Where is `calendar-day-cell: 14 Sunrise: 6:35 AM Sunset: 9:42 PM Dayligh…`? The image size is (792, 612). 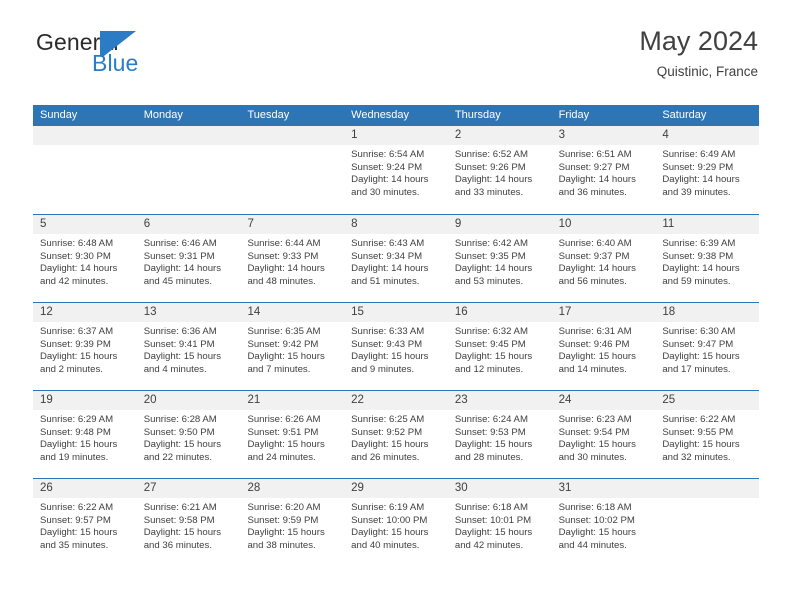 calendar-day-cell: 14 Sunrise: 6:35 AM Sunset: 9:42 PM Dayligh… is located at coordinates (292, 346).